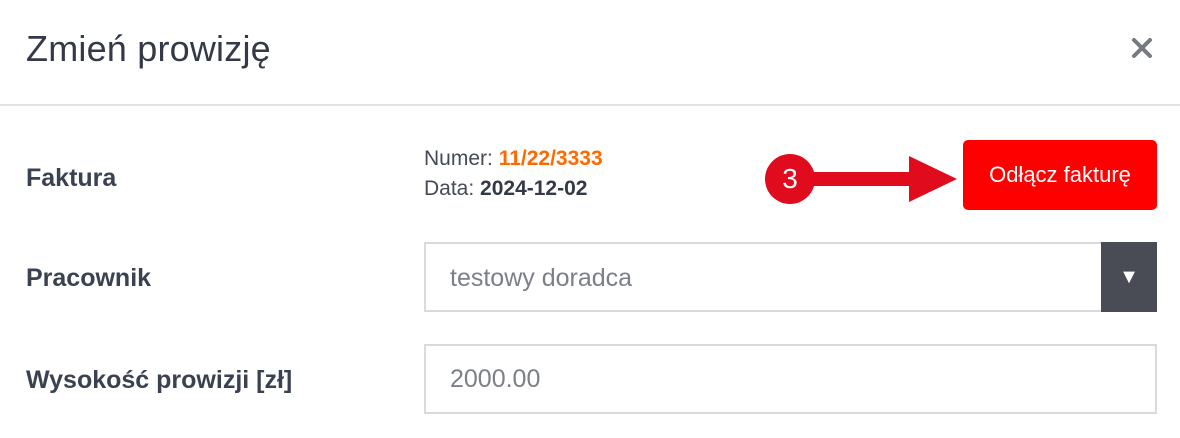  Describe the element at coordinates (1060, 175) in the screenshot. I see `detach-invoice-button: Odłącz fakturę` at that location.